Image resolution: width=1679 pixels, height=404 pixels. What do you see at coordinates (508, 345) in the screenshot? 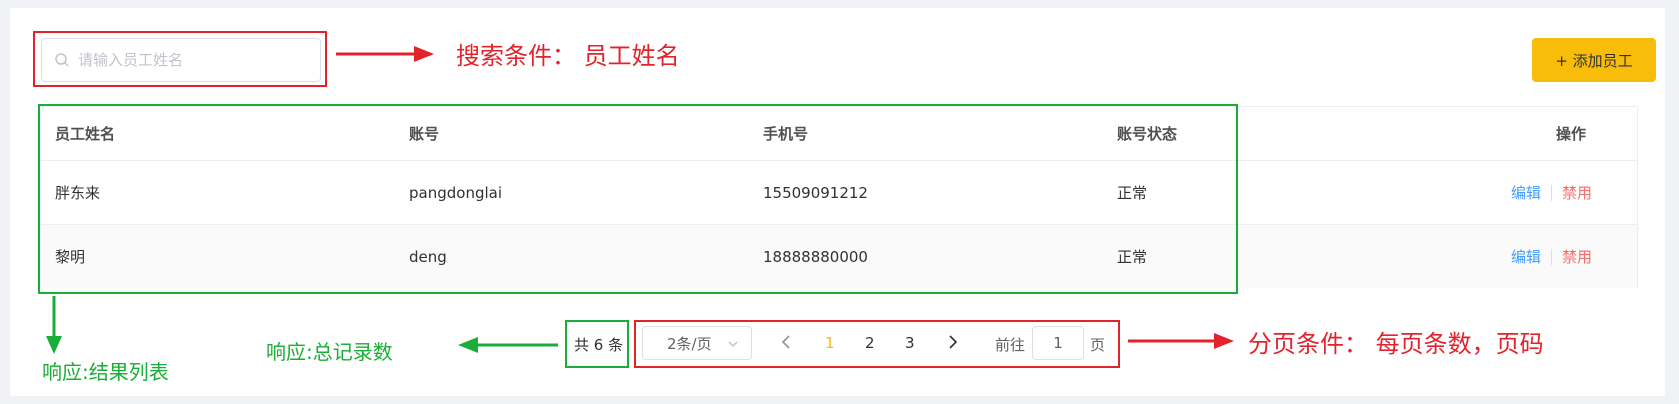
I see `total-left-arrow-icon` at bounding box center [508, 345].